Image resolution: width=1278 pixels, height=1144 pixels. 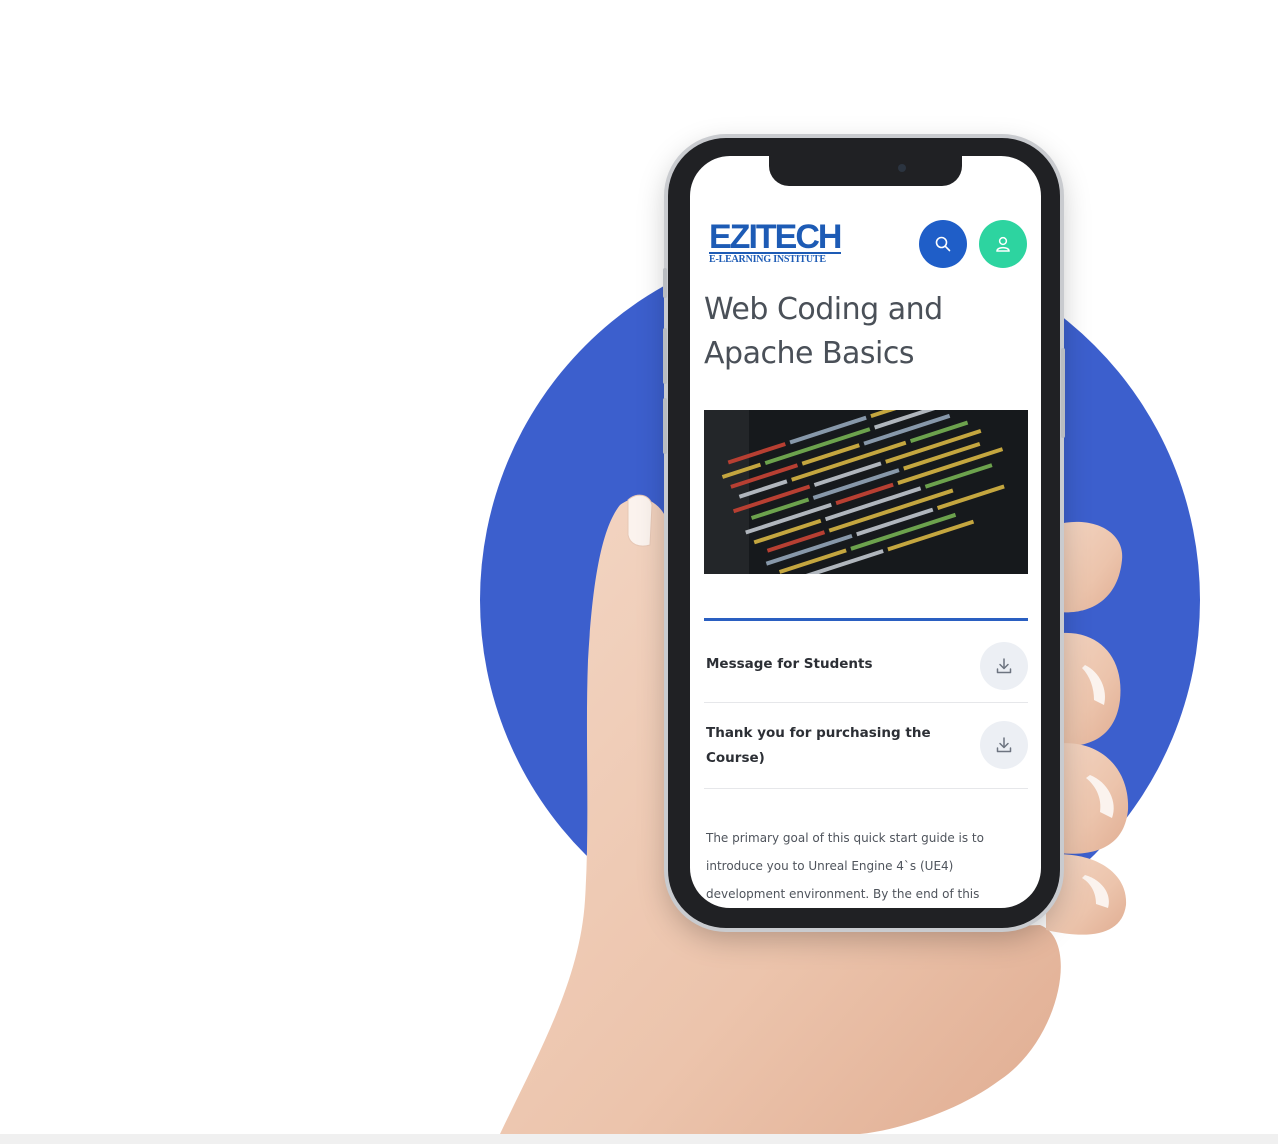 What do you see at coordinates (665, 283) in the screenshot?
I see `mute-switch` at bounding box center [665, 283].